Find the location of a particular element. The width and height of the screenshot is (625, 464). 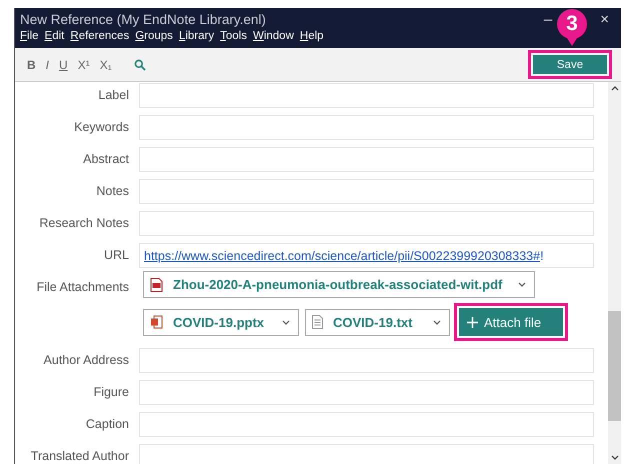

text-file-icon is located at coordinates (317, 322).